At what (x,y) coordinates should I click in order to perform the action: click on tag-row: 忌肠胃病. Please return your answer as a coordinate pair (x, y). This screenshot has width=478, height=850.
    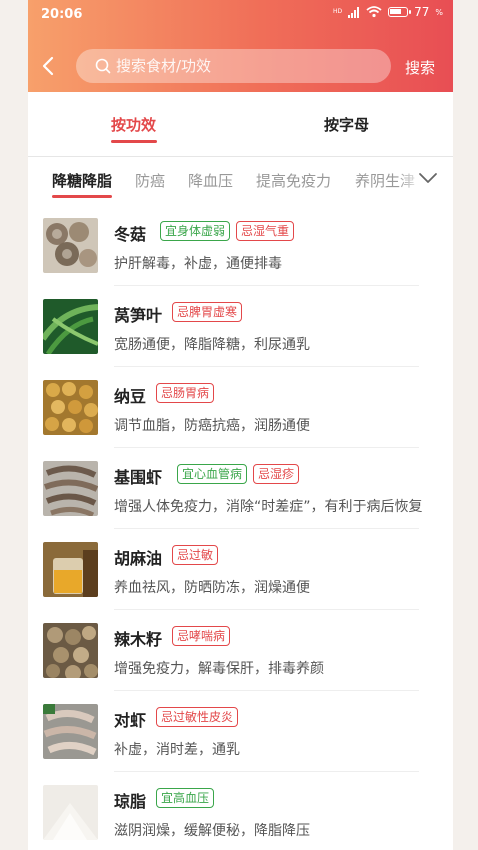
    Looking at the image, I should click on (185, 393).